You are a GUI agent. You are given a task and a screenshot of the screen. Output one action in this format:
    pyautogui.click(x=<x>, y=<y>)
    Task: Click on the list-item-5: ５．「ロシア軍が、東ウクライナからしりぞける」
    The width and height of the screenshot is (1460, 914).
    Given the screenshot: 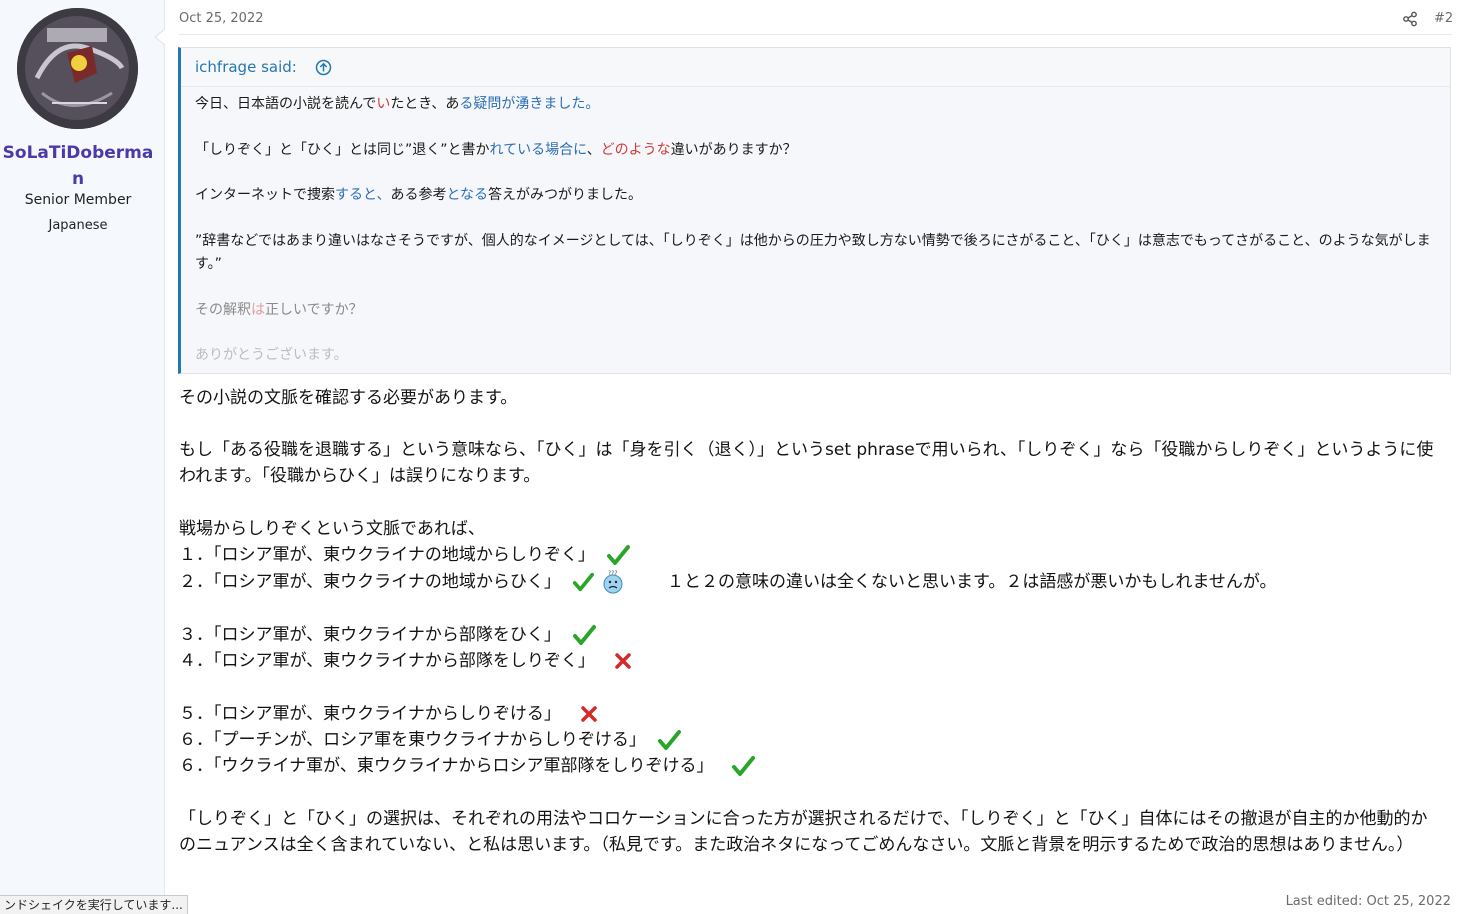 What is the action you would take?
    pyautogui.click(x=809, y=714)
    